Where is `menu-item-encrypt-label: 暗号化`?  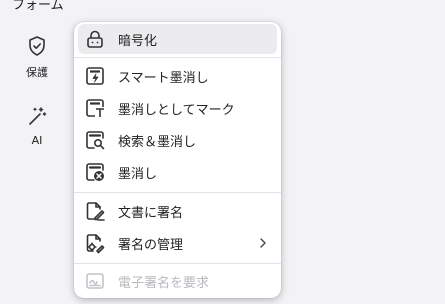
menu-item-encrypt-label: 暗号化 is located at coordinates (138, 41).